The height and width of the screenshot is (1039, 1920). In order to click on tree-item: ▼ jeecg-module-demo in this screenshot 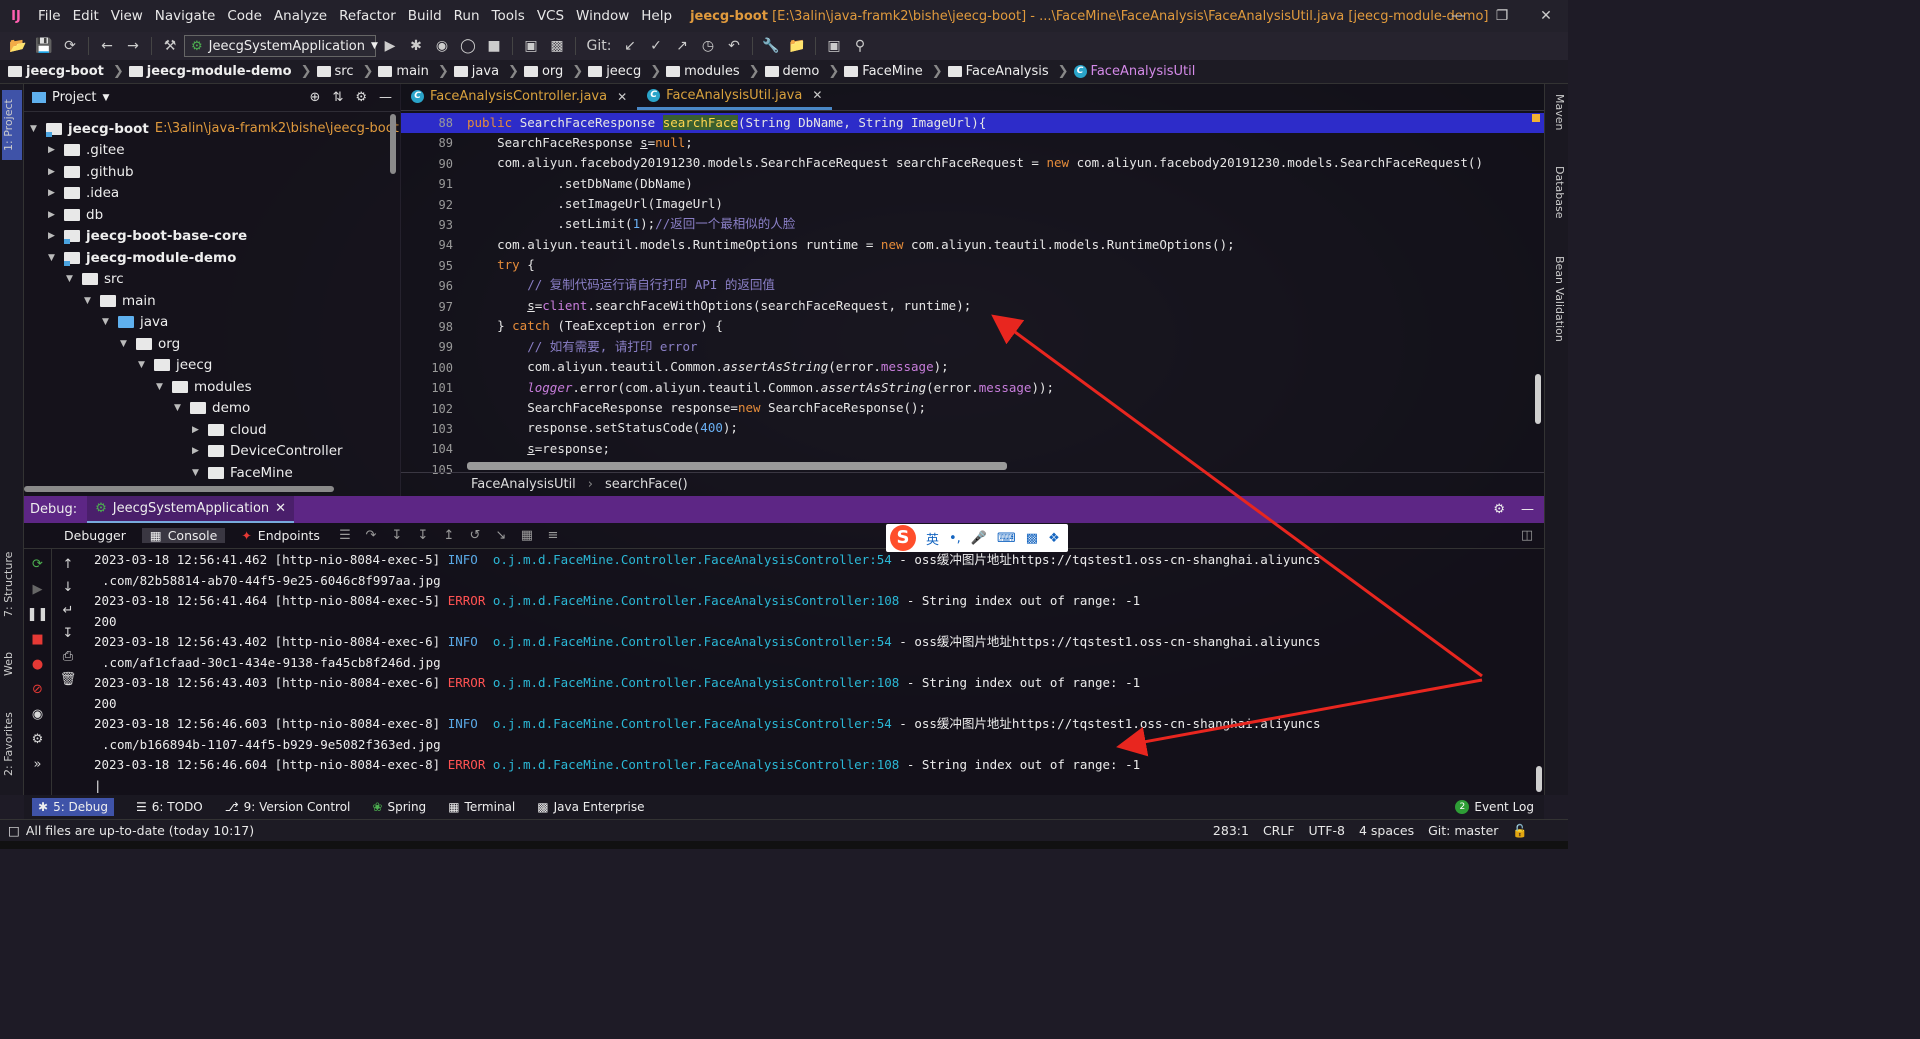, I will do `click(142, 257)`.